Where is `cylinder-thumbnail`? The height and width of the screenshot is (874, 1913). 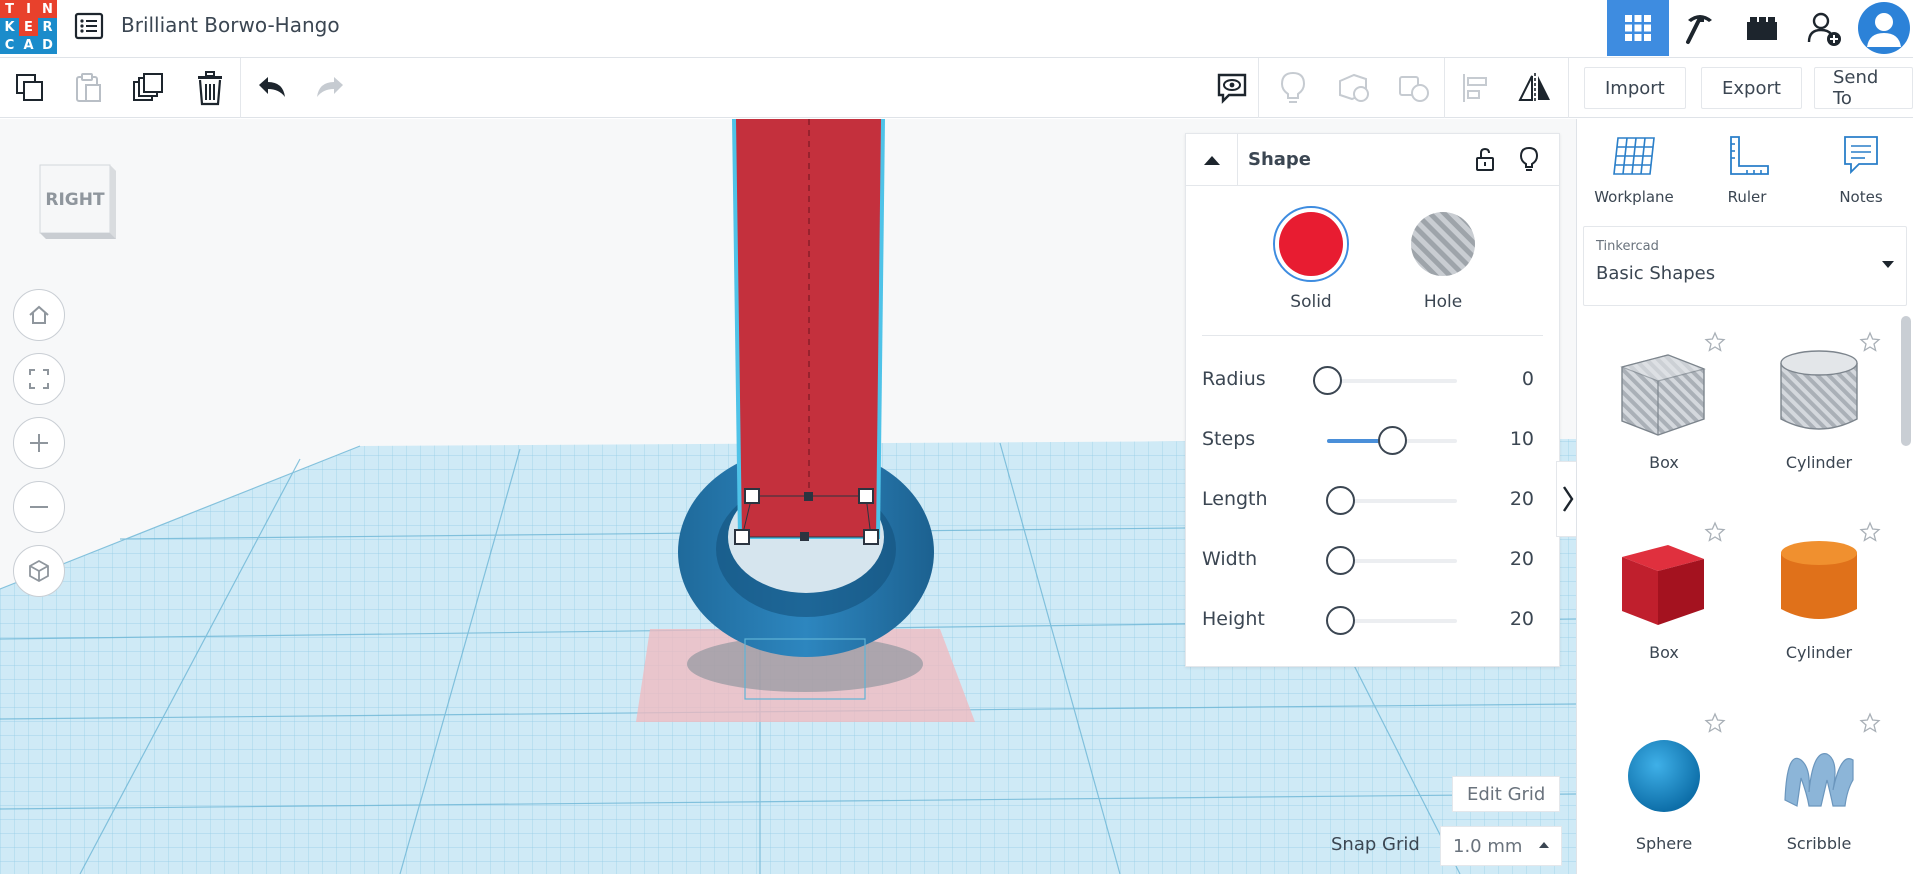
cylinder-thumbnail is located at coordinates (1819, 580).